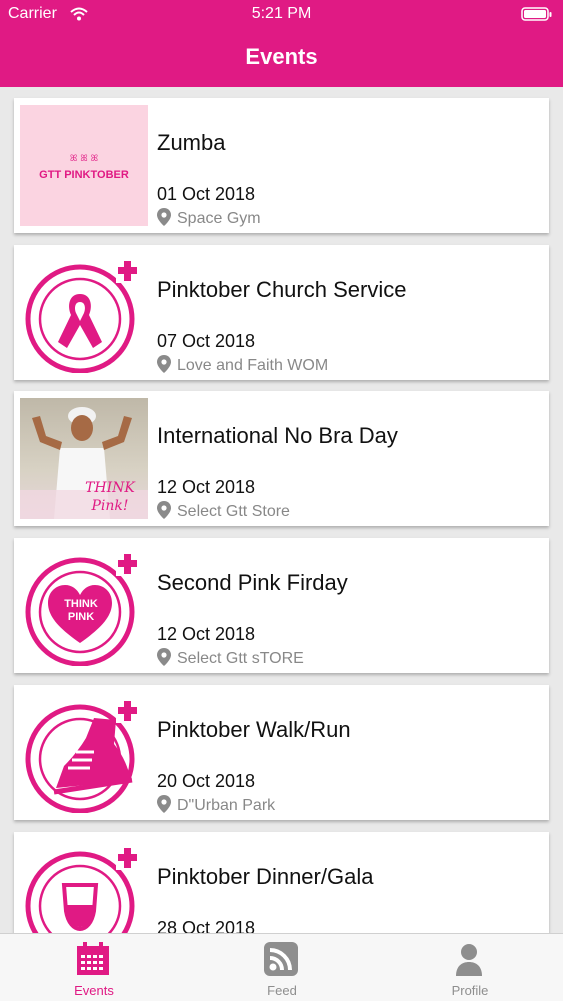  I want to click on event-name: Zumba, so click(191, 142).